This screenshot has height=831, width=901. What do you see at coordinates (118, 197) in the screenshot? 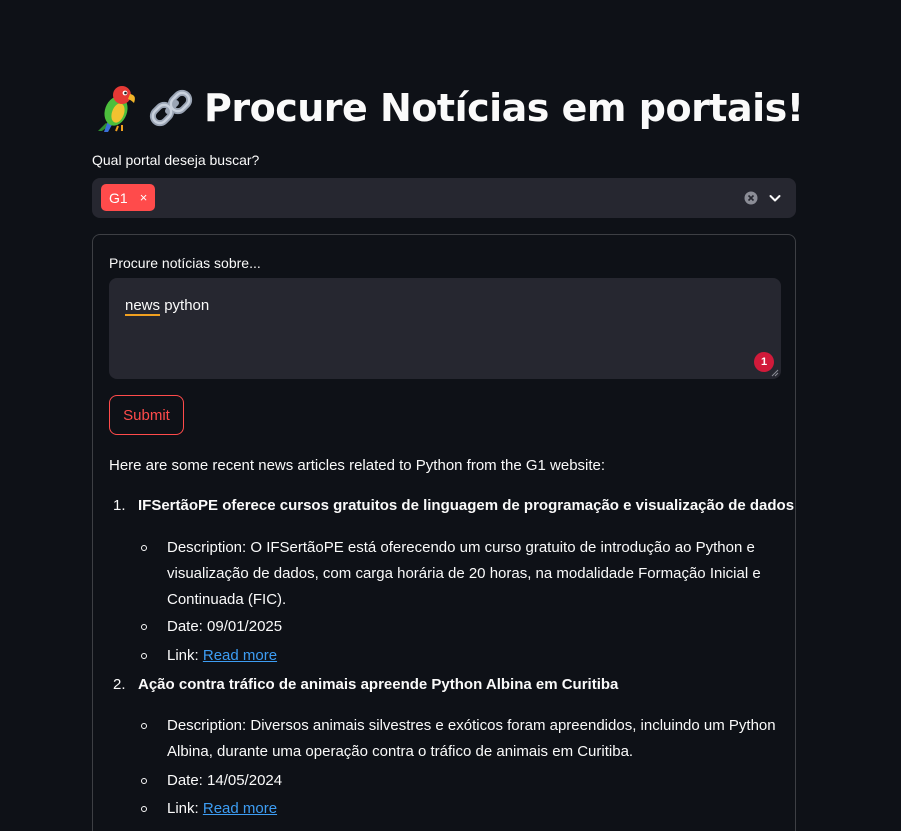
I see `tag-label: G1` at bounding box center [118, 197].